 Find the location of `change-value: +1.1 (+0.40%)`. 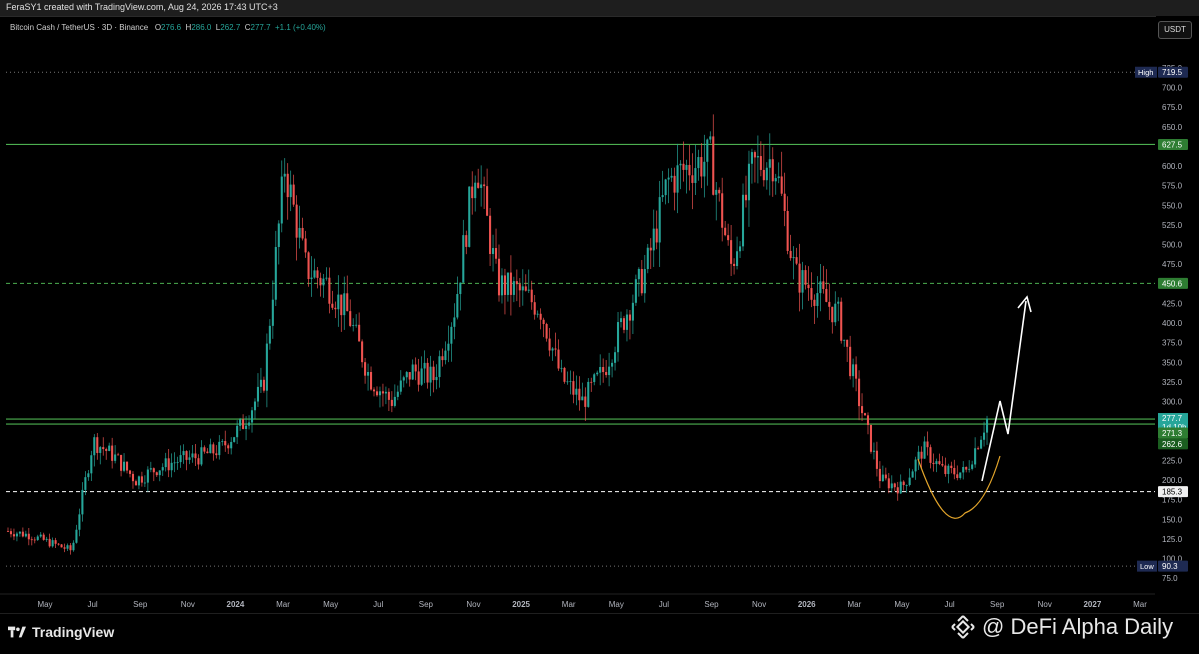

change-value: +1.1 (+0.40%) is located at coordinates (300, 27).